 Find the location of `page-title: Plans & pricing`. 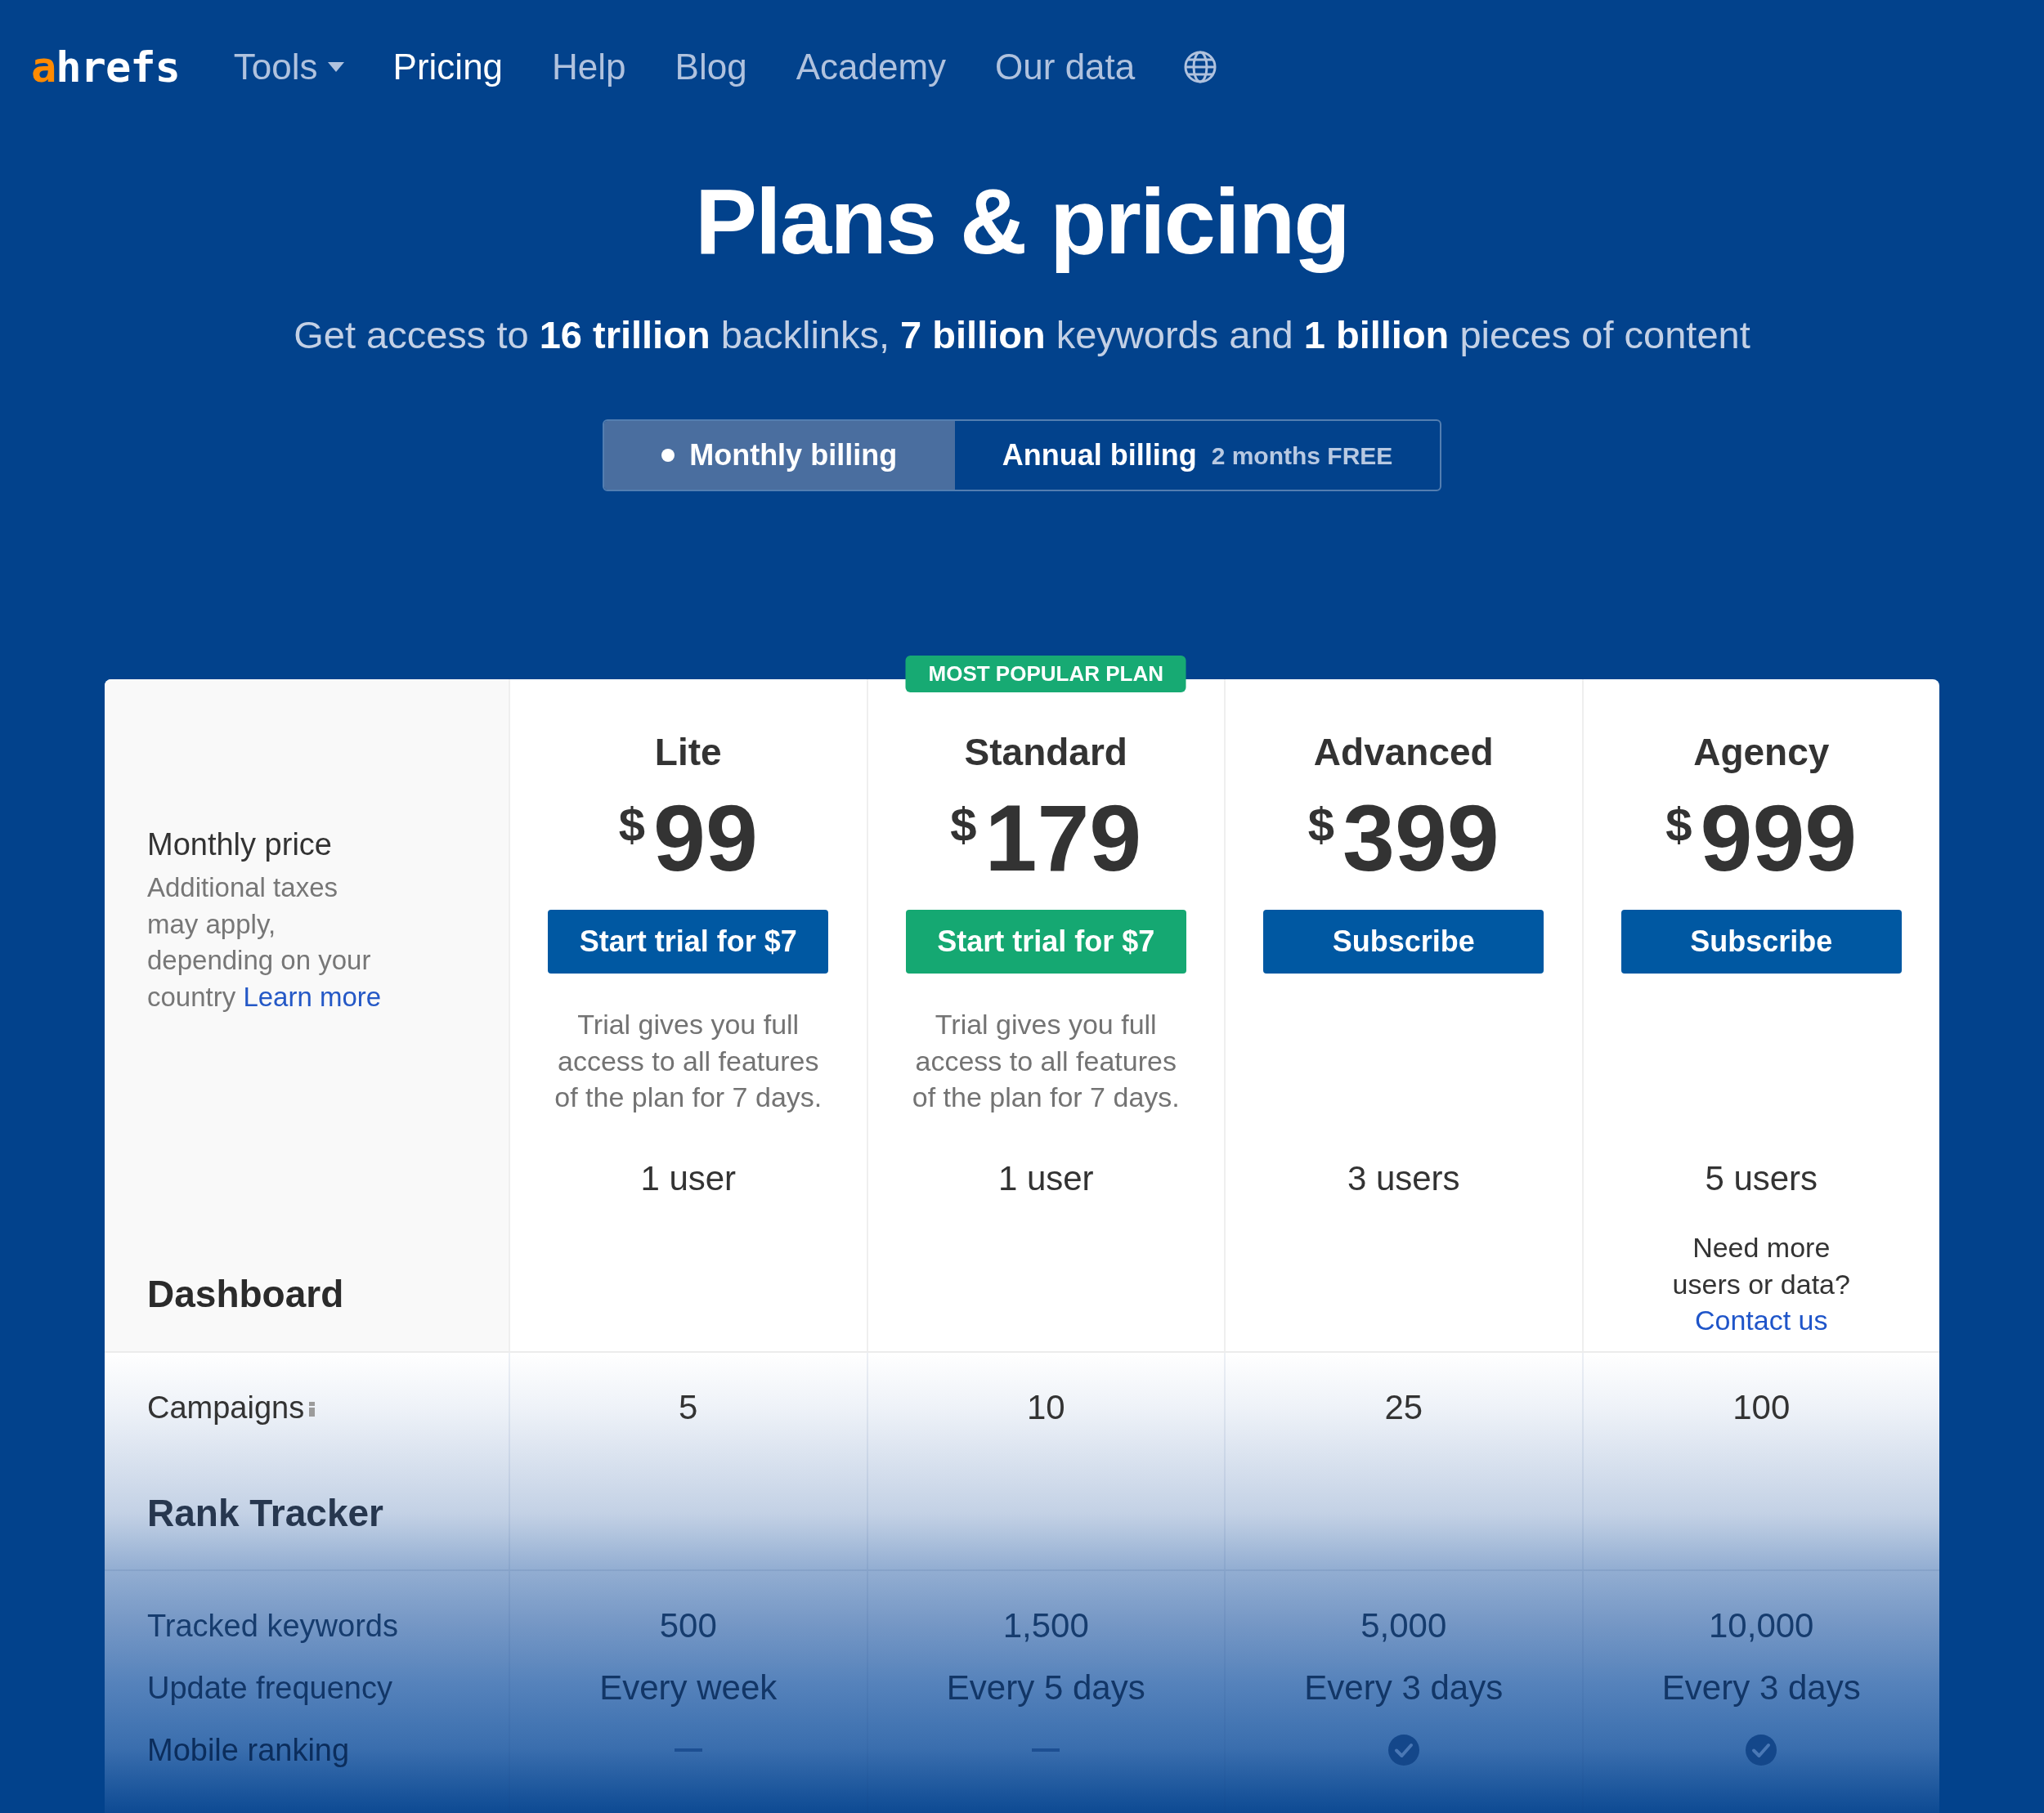

page-title: Plans & pricing is located at coordinates (1022, 221).